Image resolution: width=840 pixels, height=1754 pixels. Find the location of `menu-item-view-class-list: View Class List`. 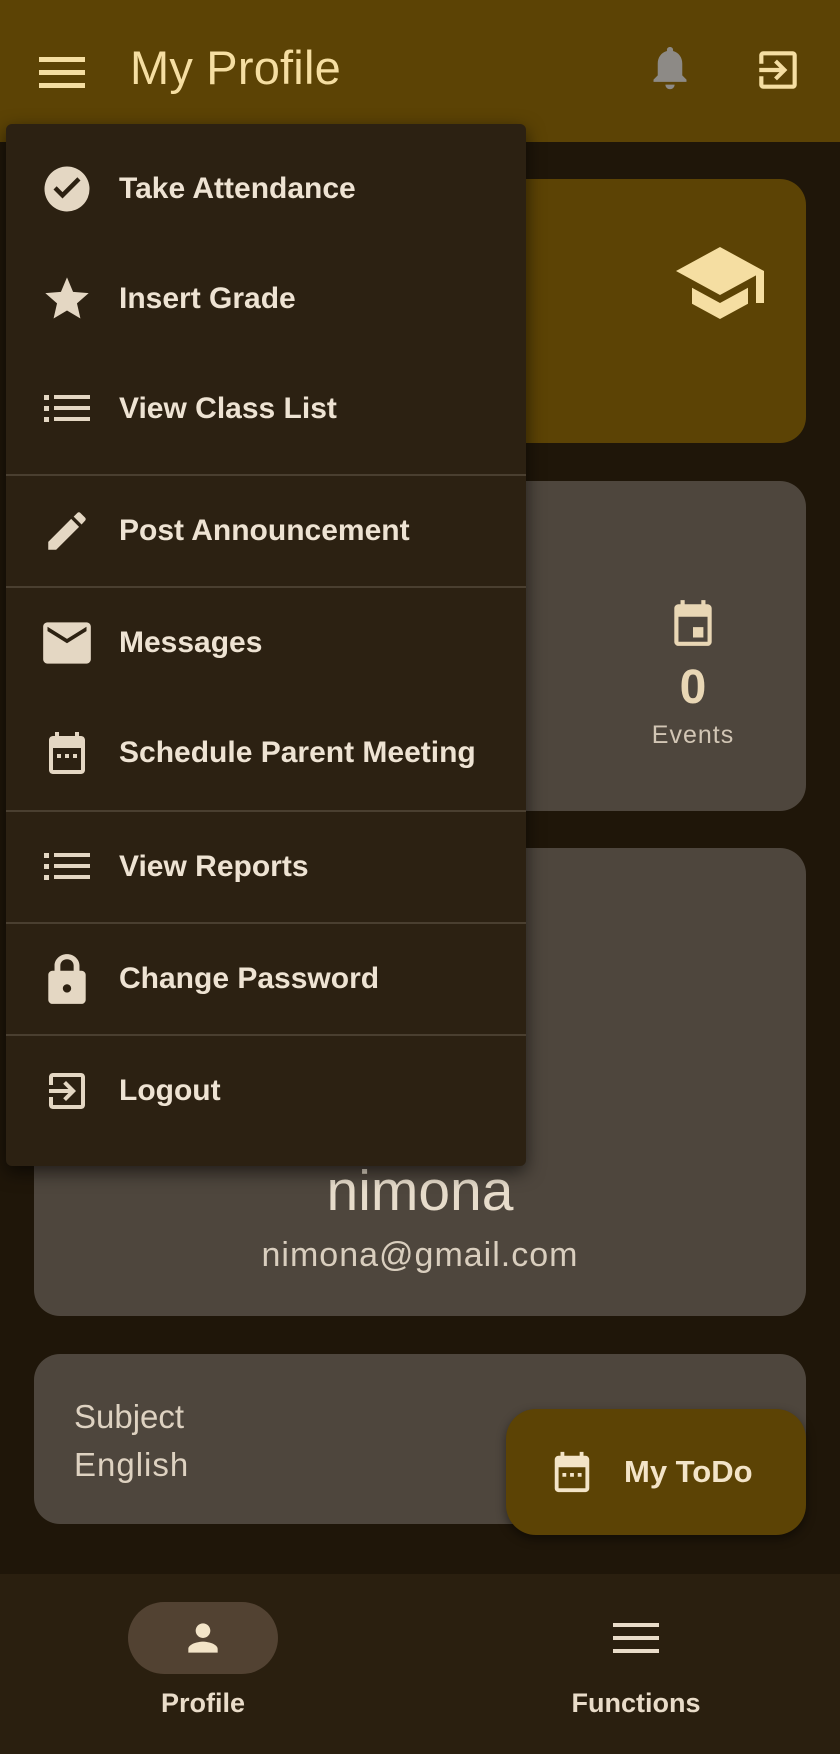

menu-item-view-class-list: View Class List is located at coordinates (266, 409).